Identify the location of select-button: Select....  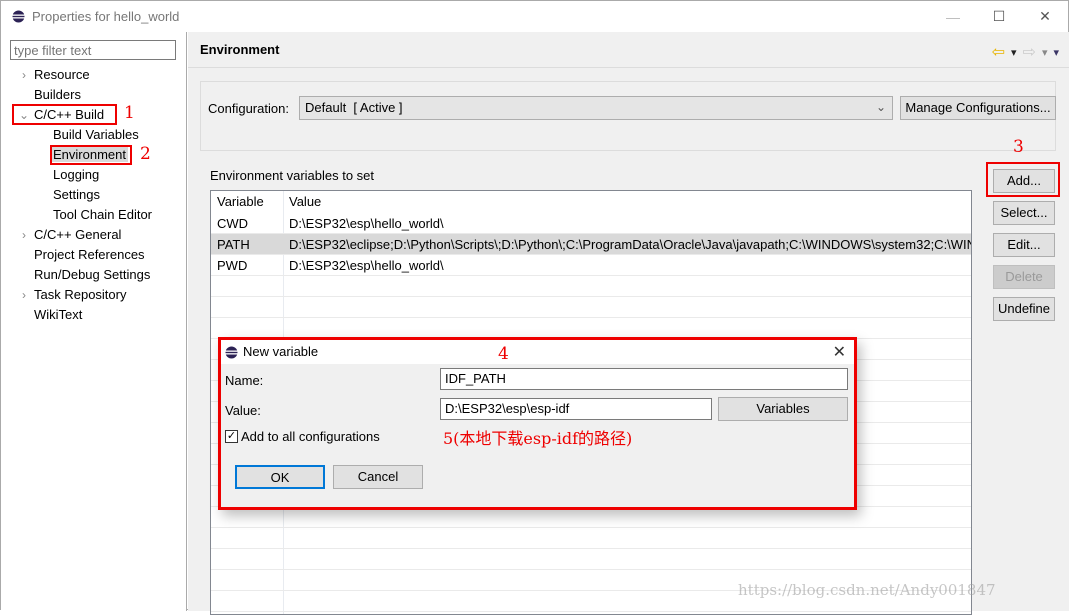
(1024, 213).